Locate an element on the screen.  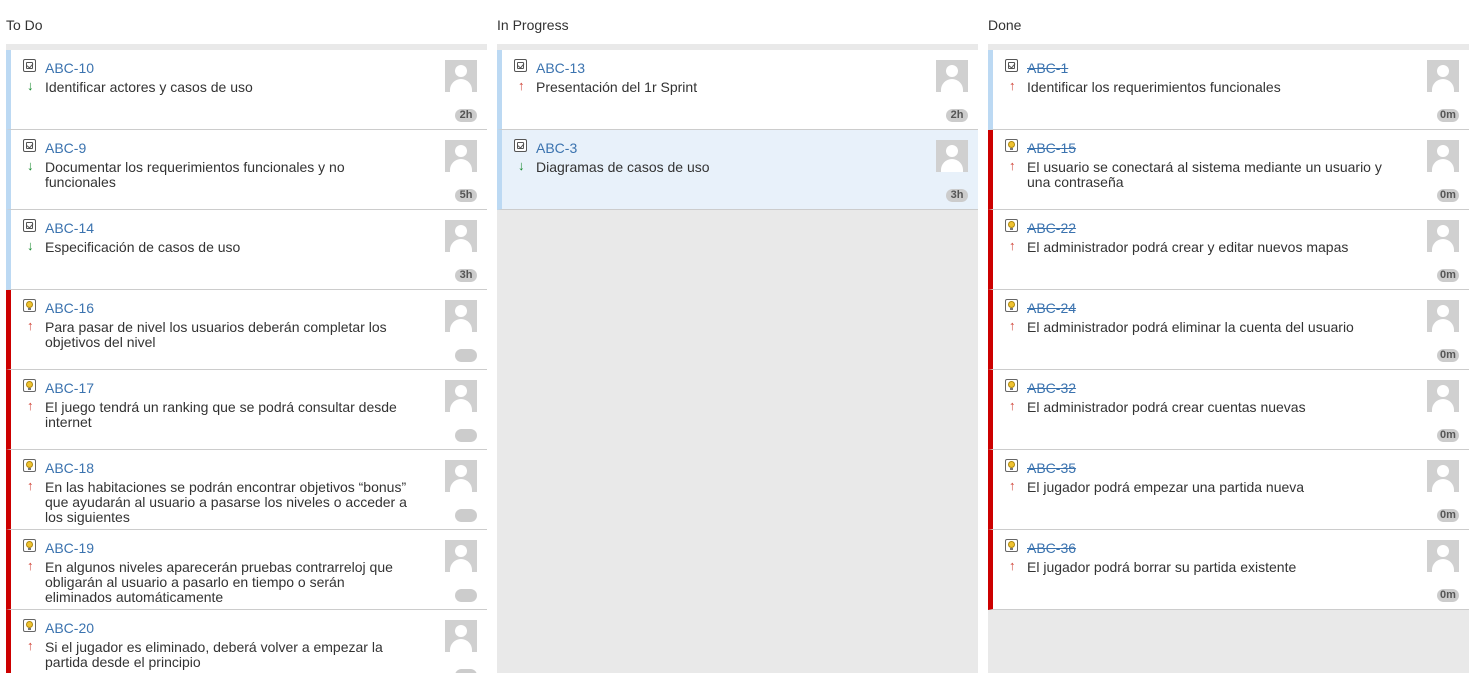
column-header-todo: To Do is located at coordinates (24, 25).